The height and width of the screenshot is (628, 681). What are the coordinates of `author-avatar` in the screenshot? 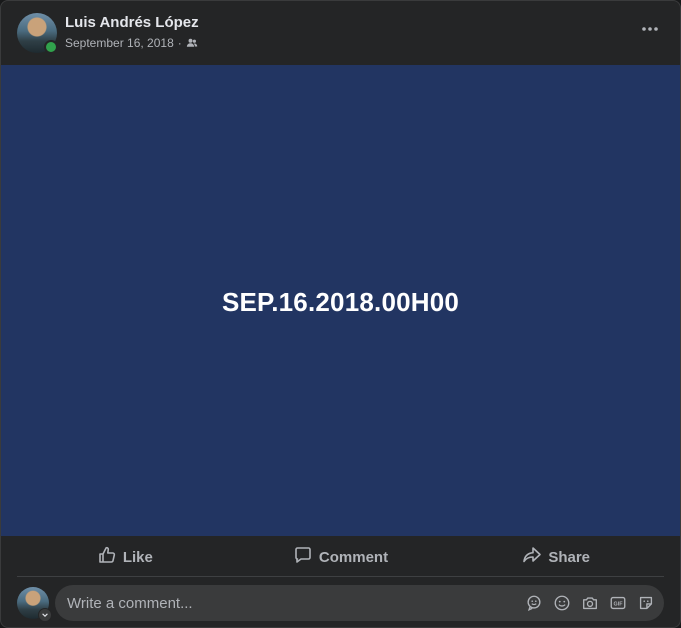 It's located at (37, 33).